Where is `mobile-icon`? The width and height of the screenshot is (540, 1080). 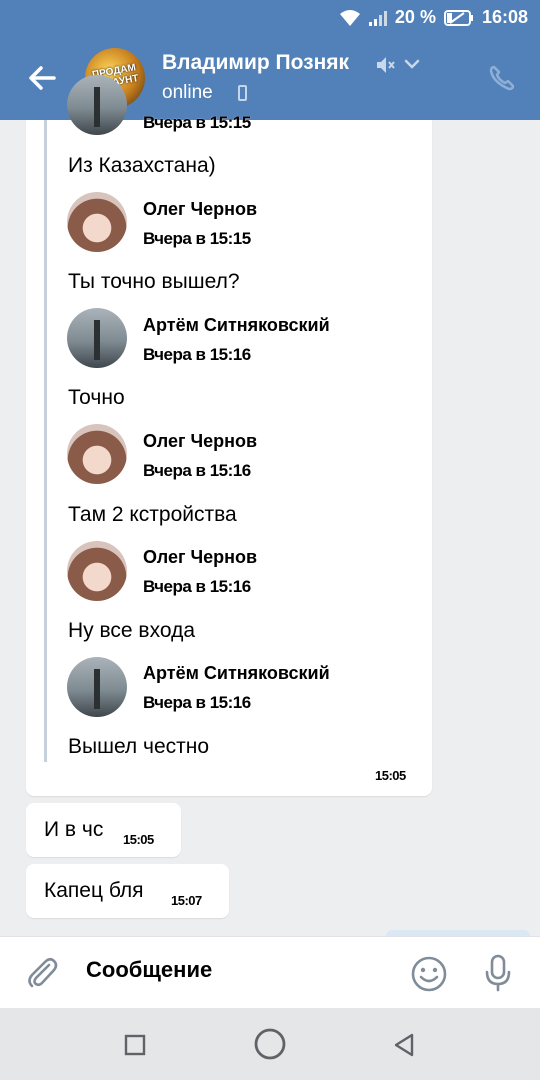
mobile-icon is located at coordinates (242, 93).